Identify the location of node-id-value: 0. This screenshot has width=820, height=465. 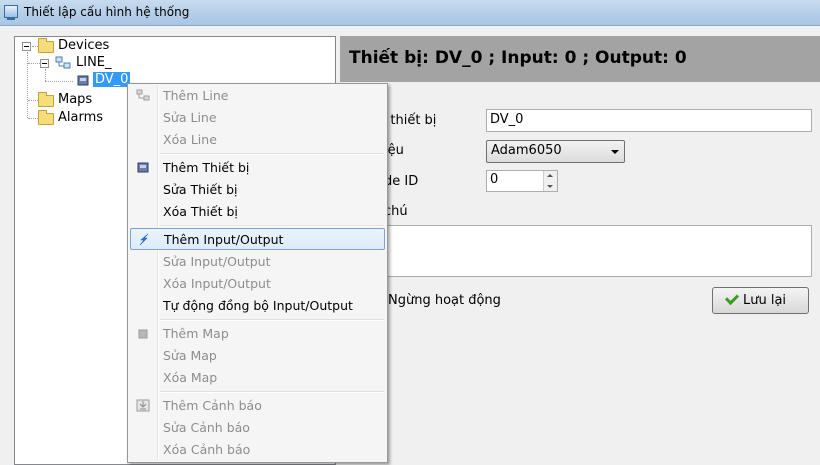
(494, 179).